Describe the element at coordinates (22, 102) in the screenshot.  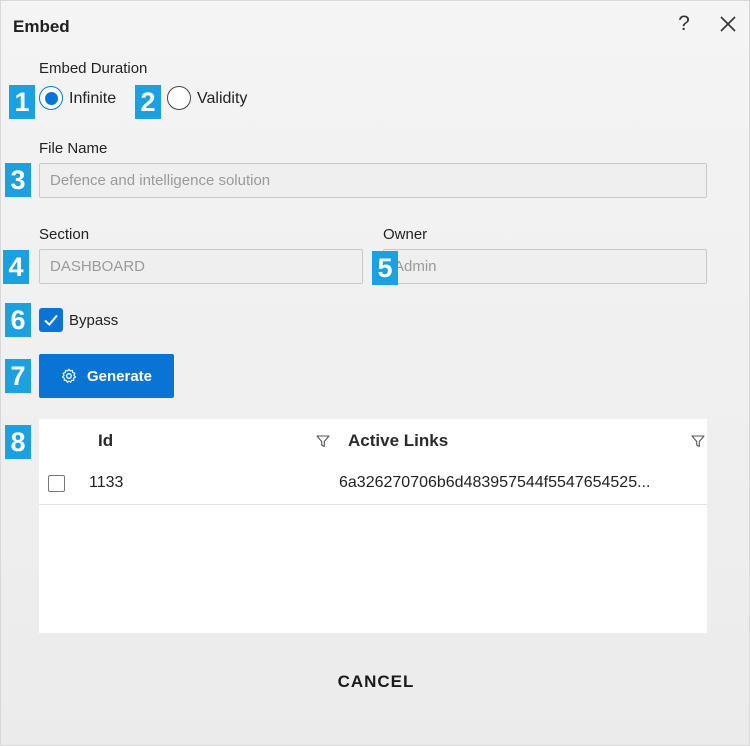
I see `step-badge-1: 1` at that location.